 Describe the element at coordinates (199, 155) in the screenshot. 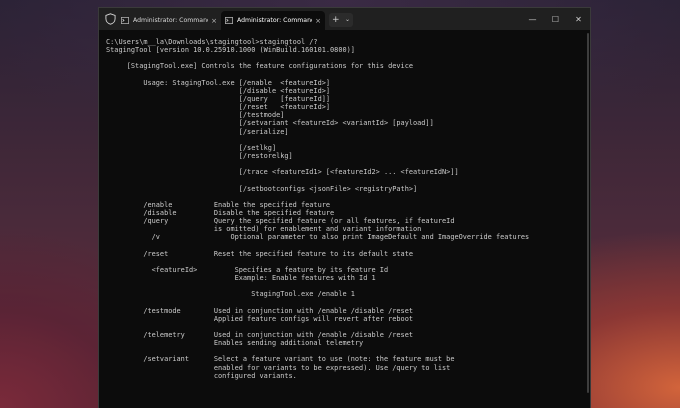

I see `terminal-line: [/restorelkg]` at that location.